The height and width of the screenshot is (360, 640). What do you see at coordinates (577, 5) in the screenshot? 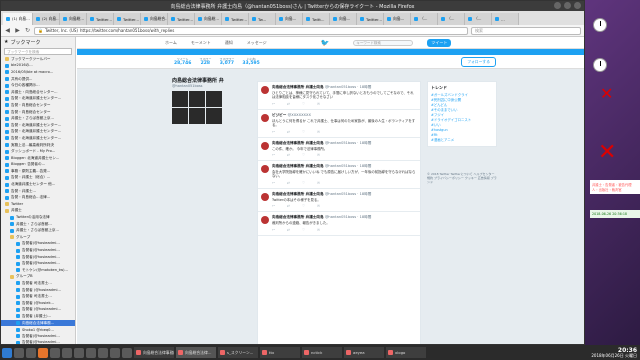
I see `close-button` at bounding box center [577, 5].